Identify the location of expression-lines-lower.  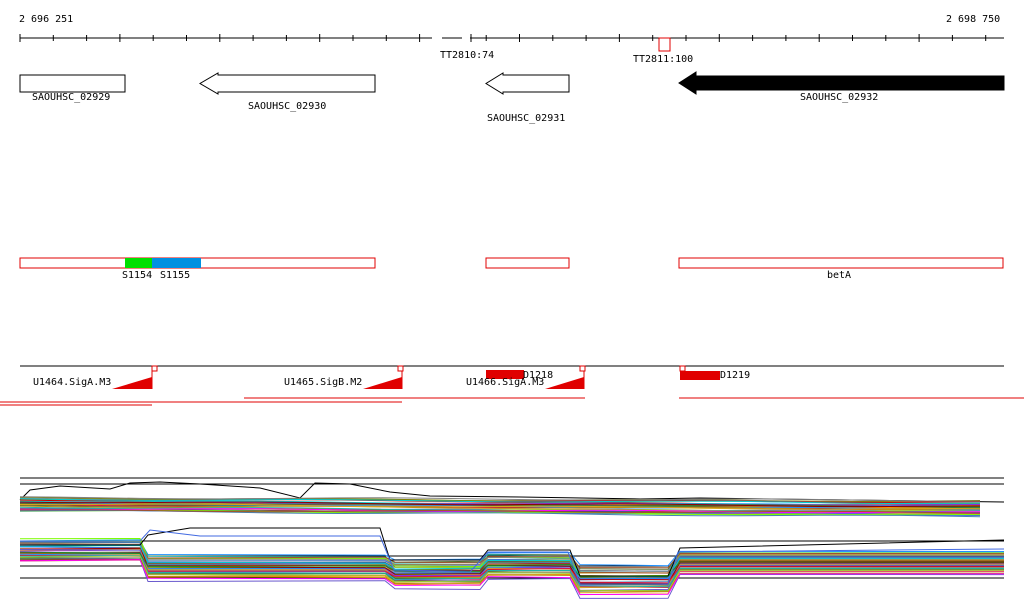
(512, 563).